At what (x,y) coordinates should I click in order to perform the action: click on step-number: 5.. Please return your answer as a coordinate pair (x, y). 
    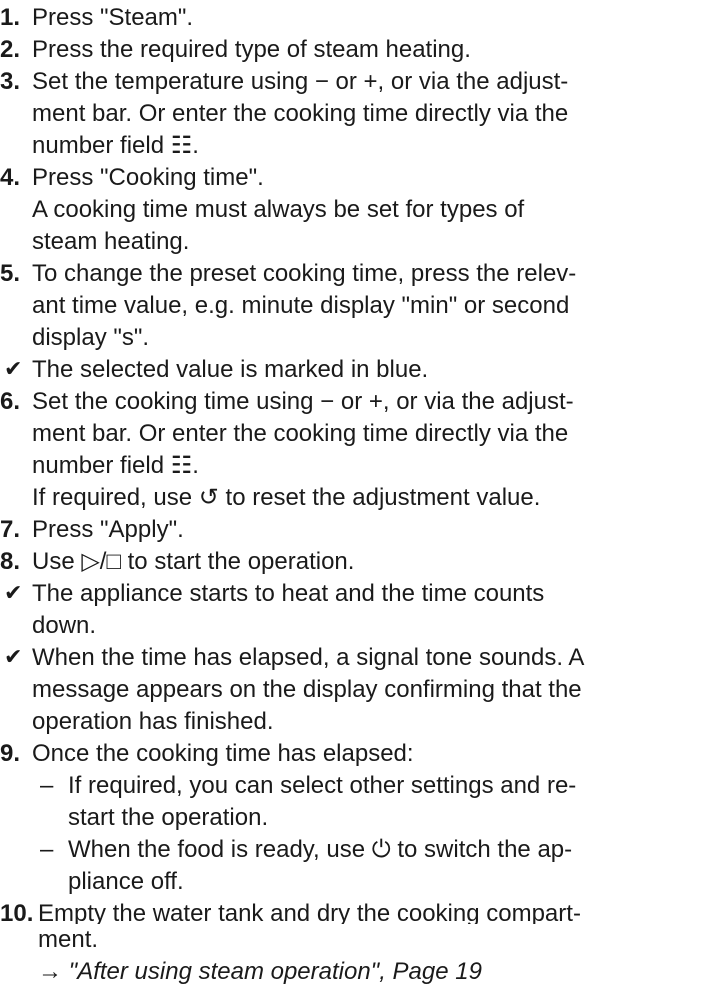
    Looking at the image, I should click on (10, 273).